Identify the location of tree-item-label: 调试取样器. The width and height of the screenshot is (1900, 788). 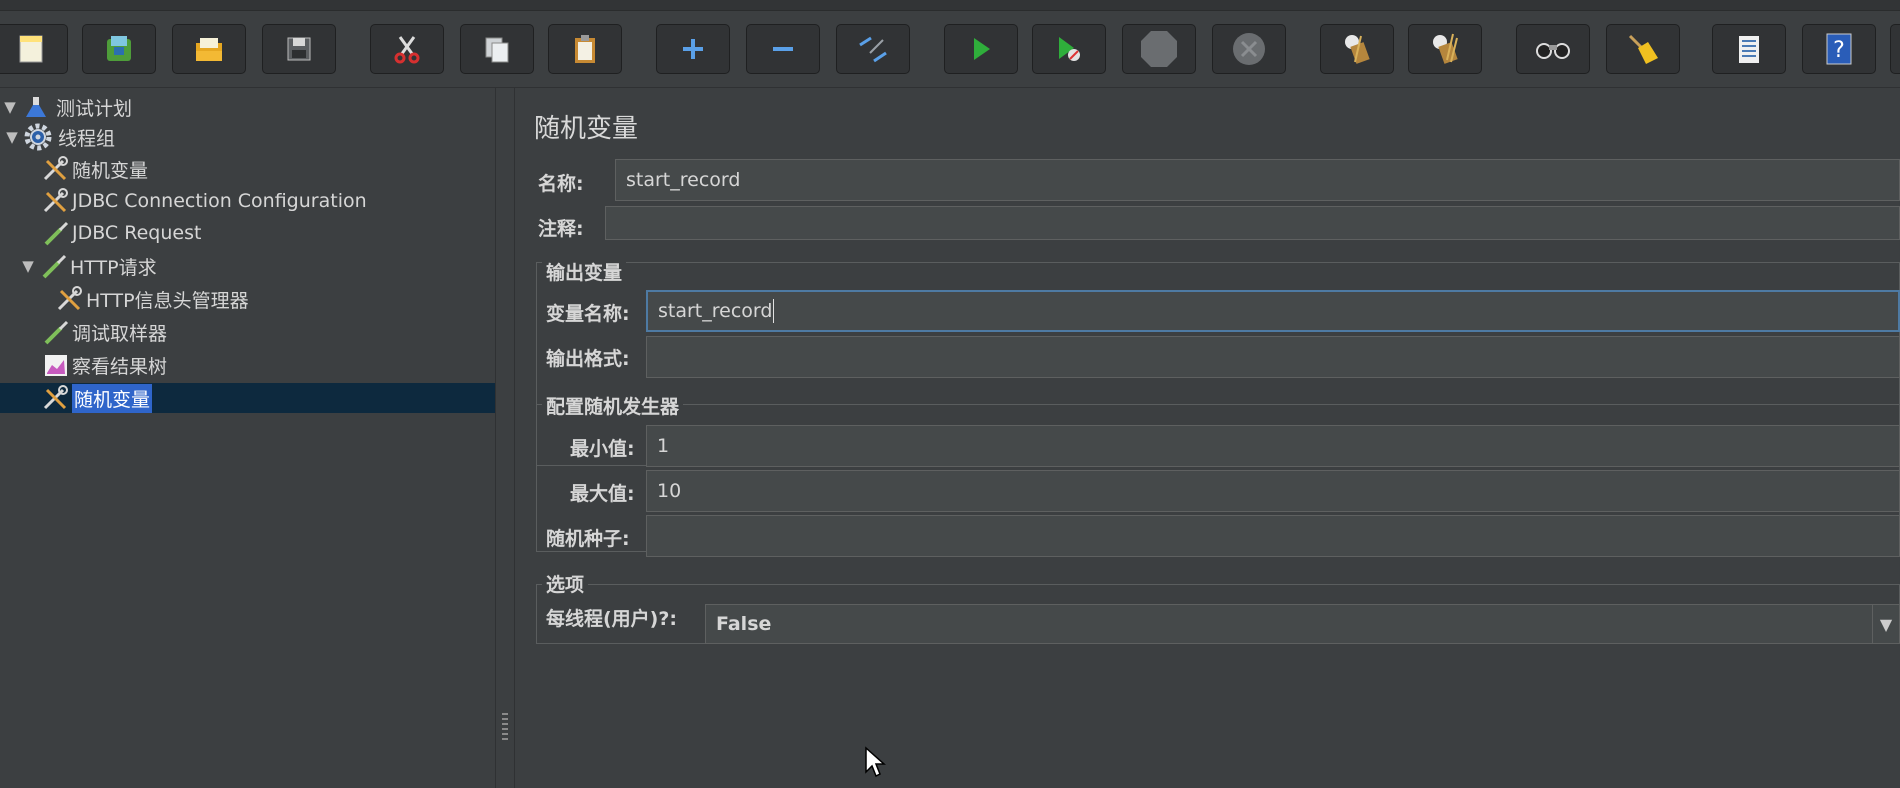
(120, 333).